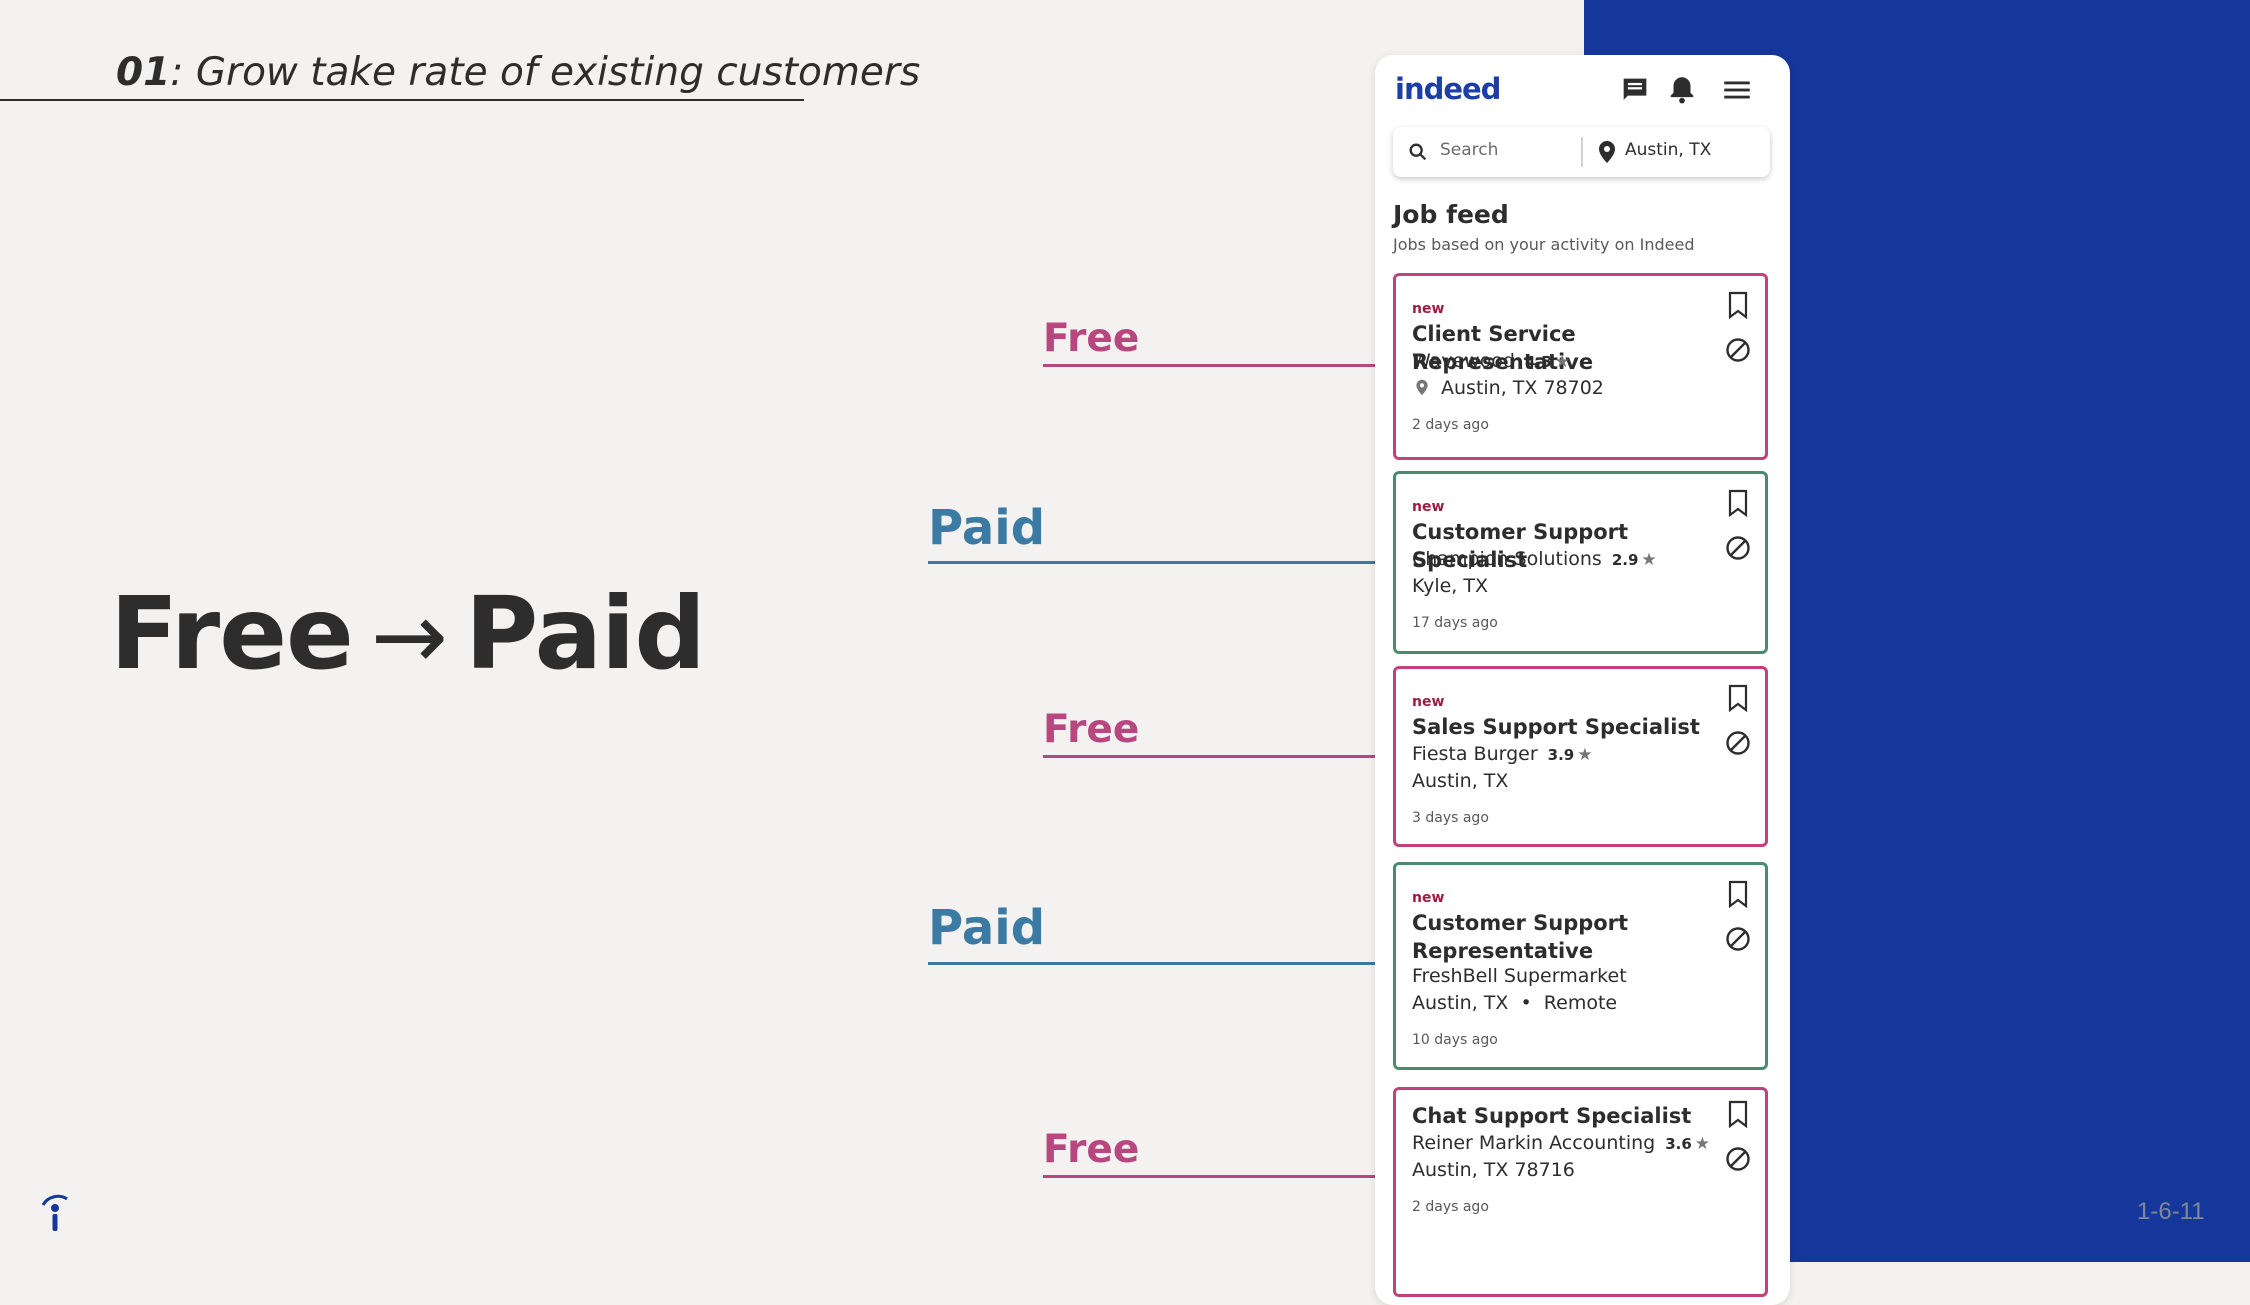  What do you see at coordinates (54, 1212) in the screenshot?
I see `indeed-logo-icon` at bounding box center [54, 1212].